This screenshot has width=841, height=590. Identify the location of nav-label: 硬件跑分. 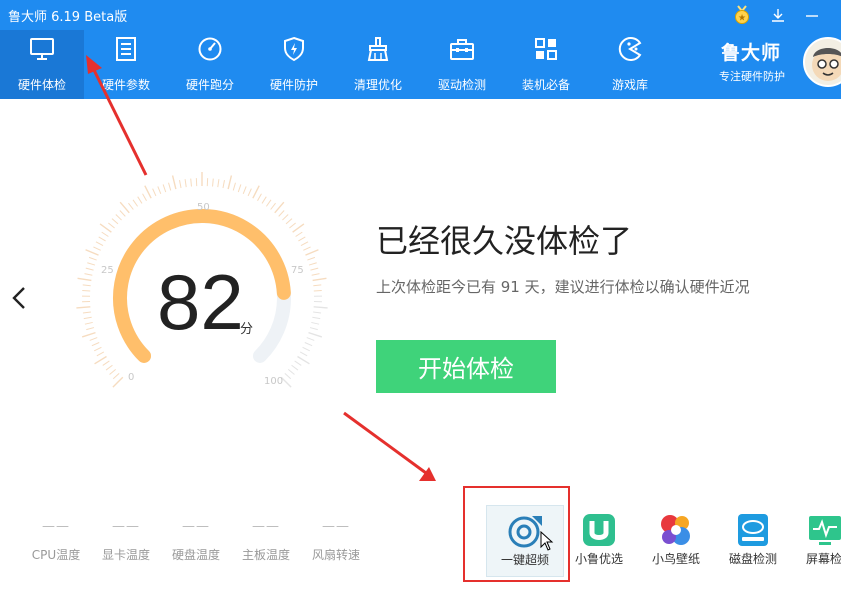
(209, 85).